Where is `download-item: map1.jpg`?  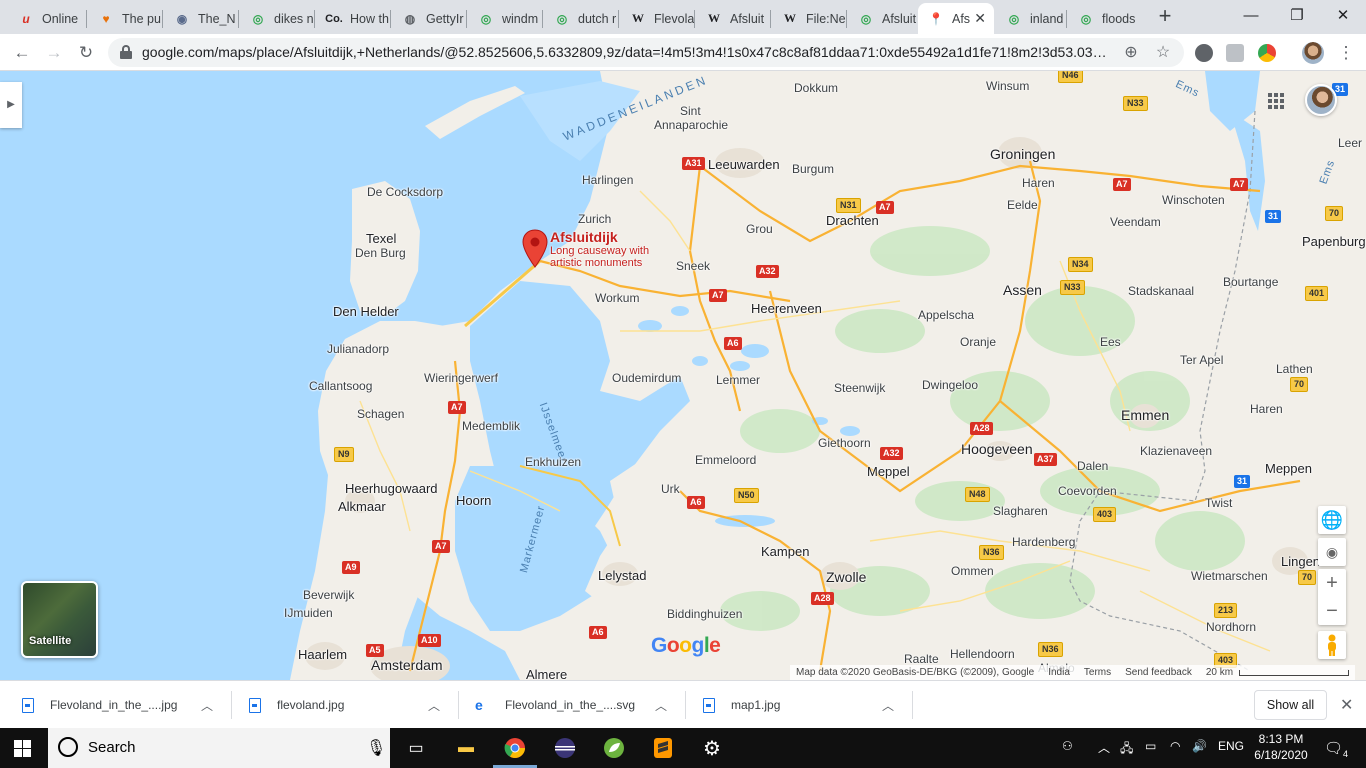 download-item: map1.jpg is located at coordinates (803, 705).